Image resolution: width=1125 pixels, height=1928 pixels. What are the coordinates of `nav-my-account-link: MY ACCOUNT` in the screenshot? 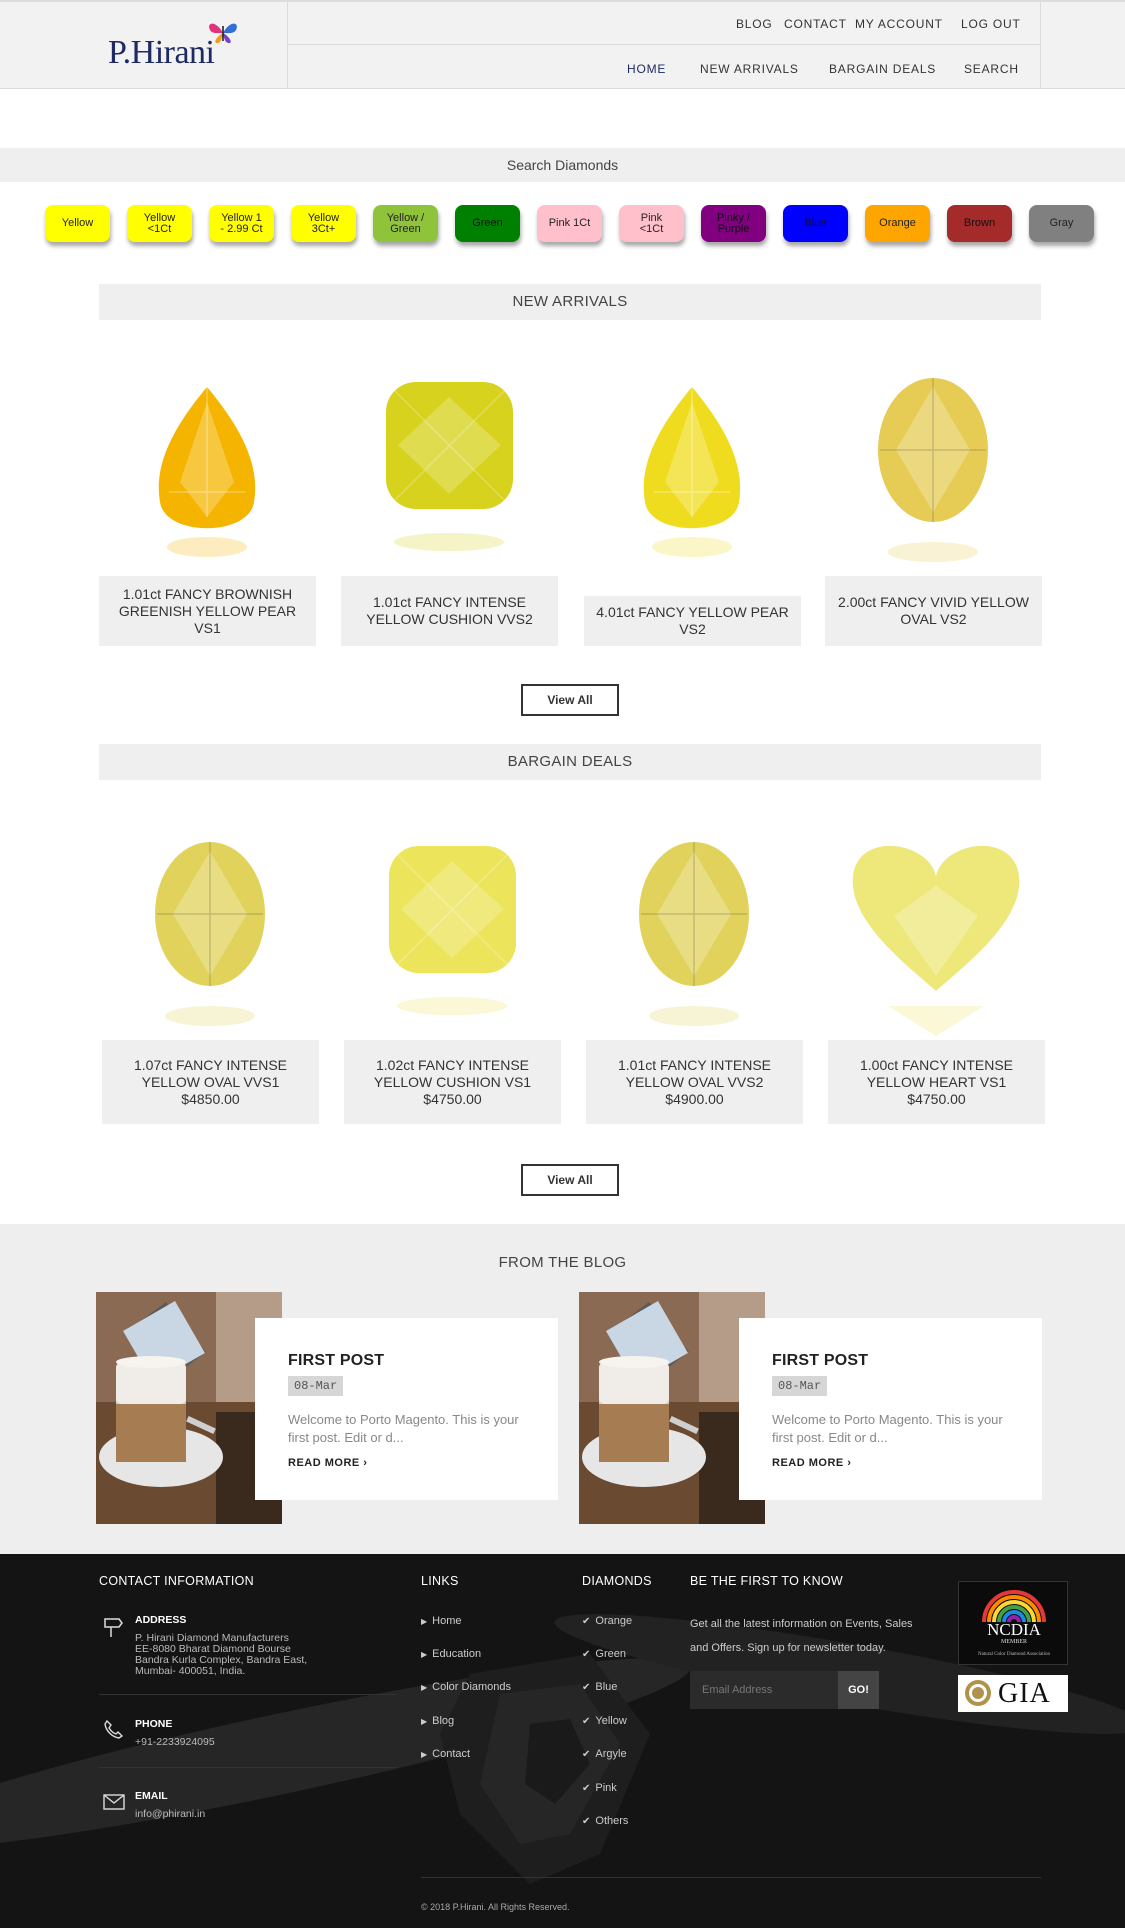 It's located at (899, 24).